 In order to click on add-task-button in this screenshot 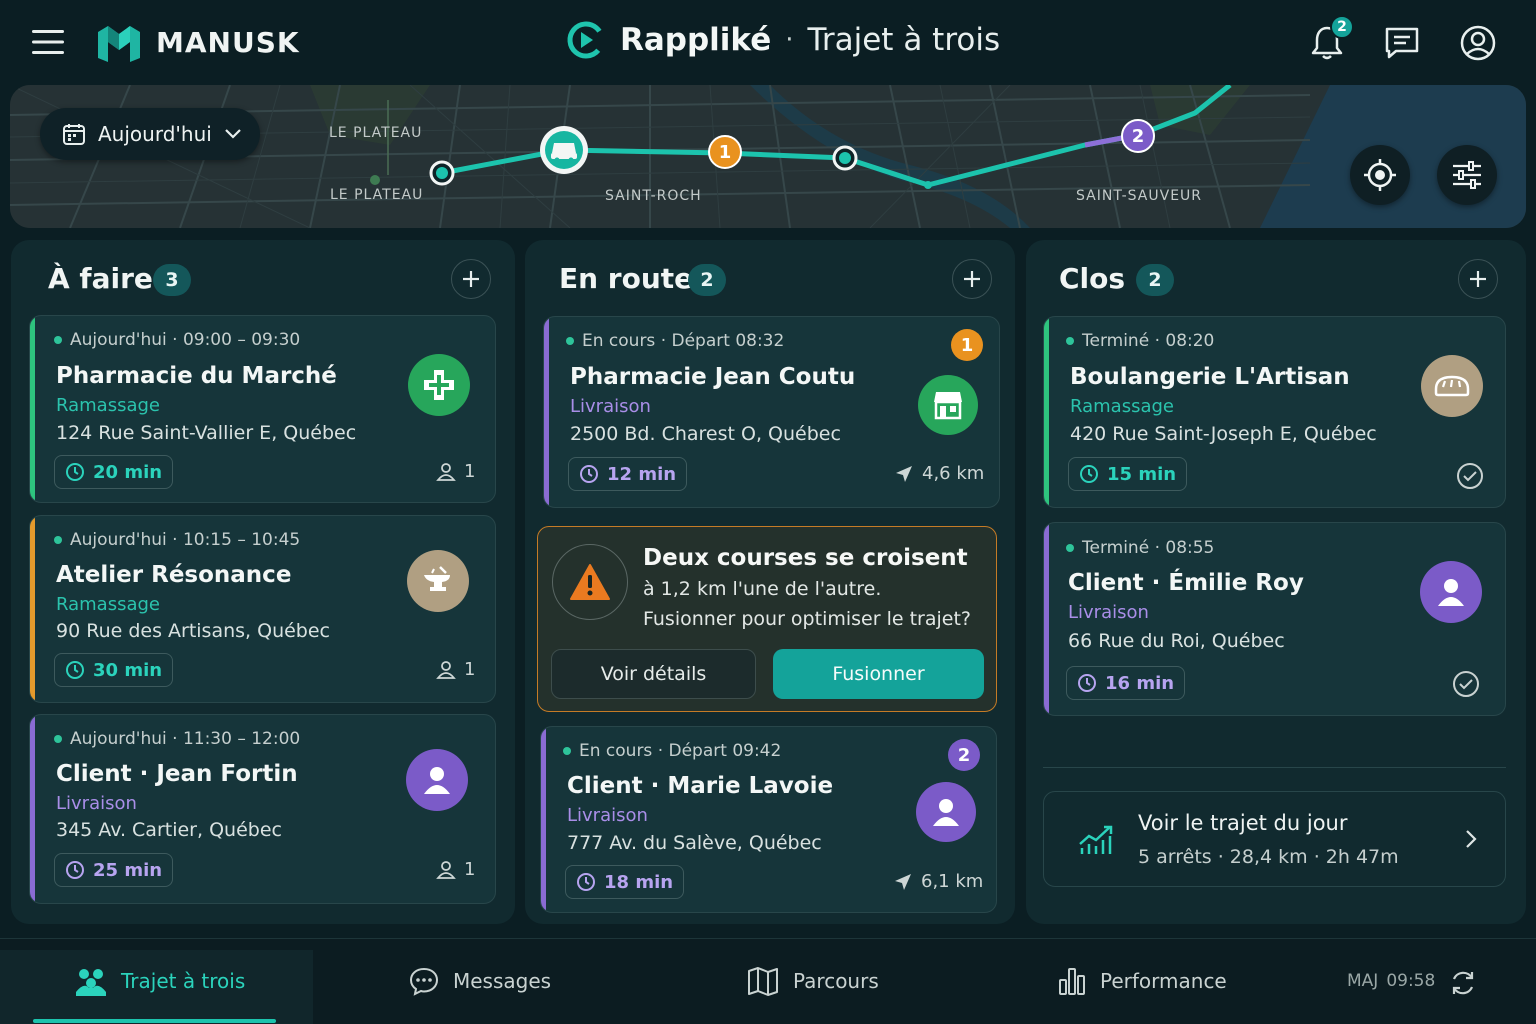, I will do `click(471, 279)`.